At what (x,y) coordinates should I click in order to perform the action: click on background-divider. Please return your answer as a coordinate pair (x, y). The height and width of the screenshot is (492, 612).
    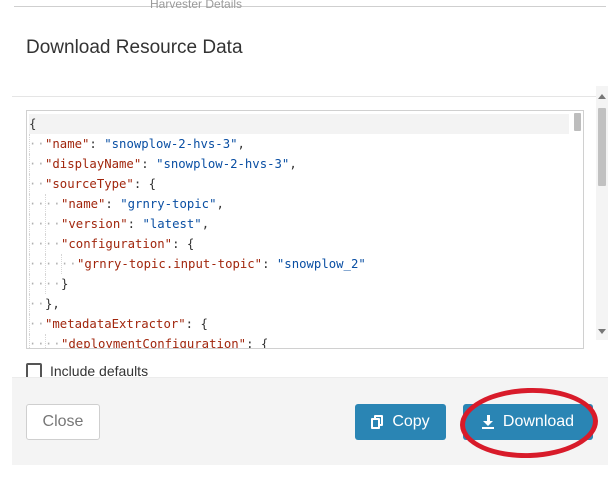
    Looking at the image, I should click on (310, 6).